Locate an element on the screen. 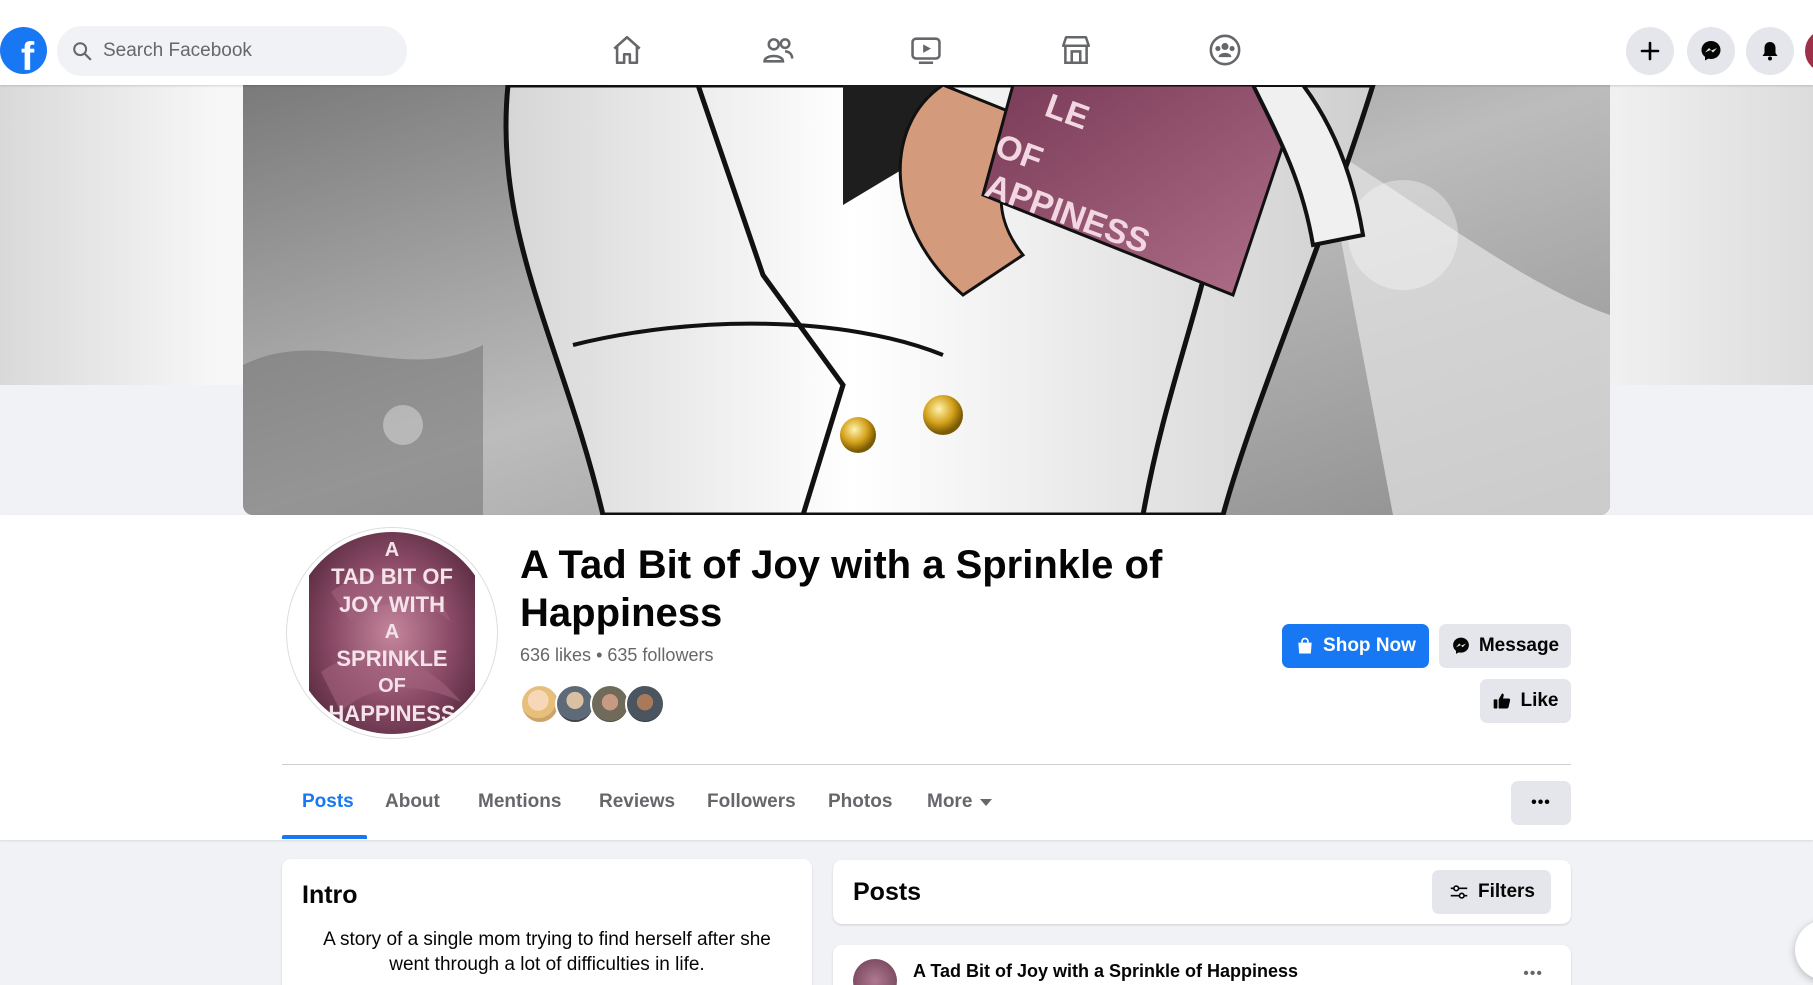  shop-now-label: Shop Now is located at coordinates (1369, 645).